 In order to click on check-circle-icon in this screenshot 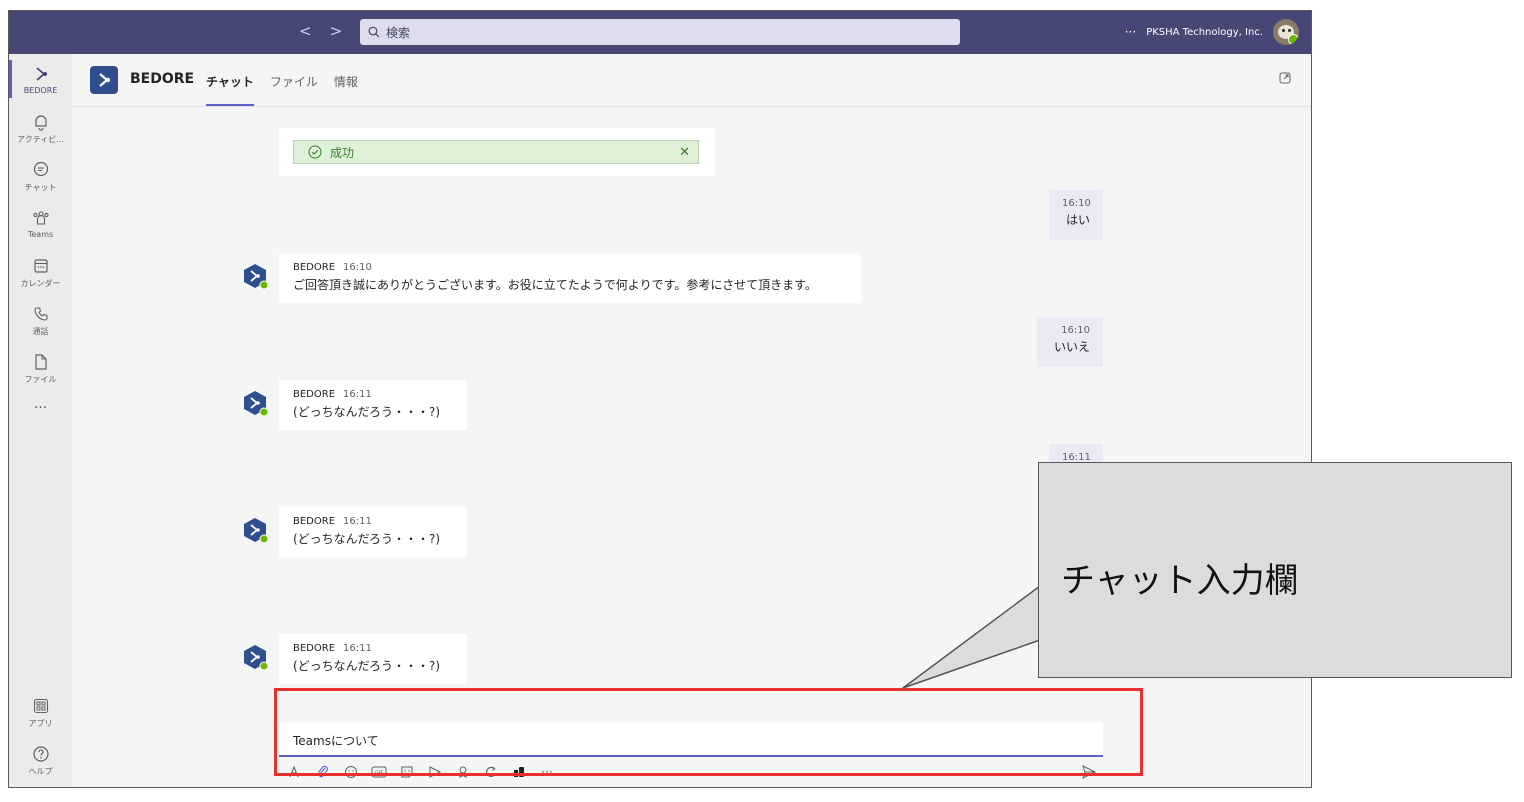, I will do `click(315, 152)`.